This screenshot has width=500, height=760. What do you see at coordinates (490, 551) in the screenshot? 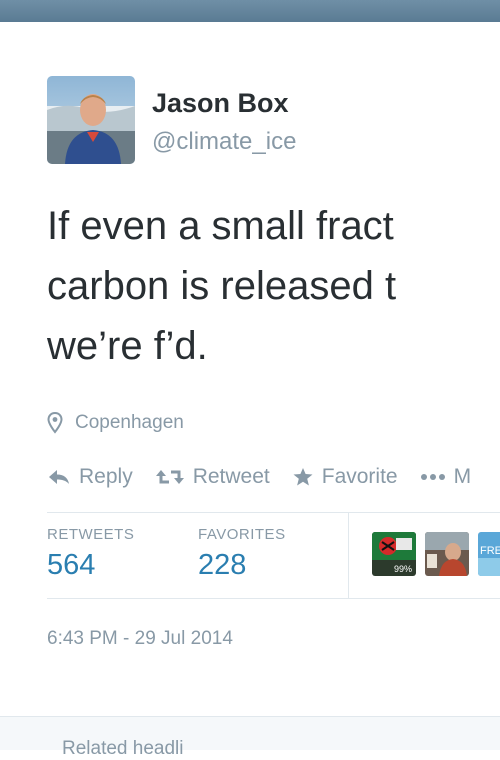
I see `favoriter-avatar-text: FRE` at bounding box center [490, 551].